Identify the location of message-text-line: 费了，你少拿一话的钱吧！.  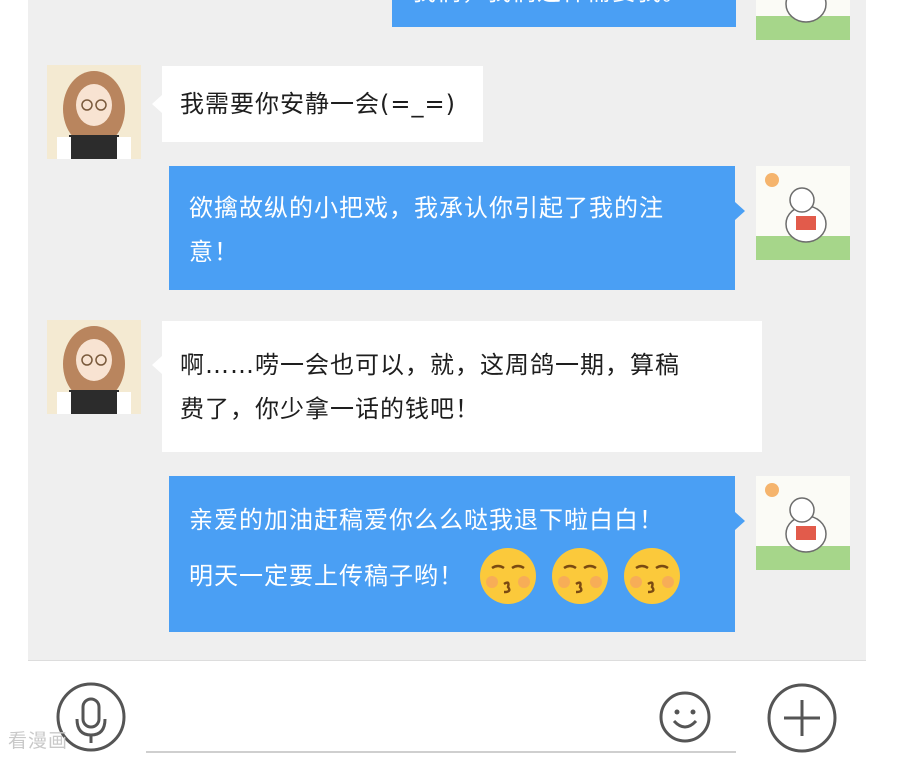
(330, 409).